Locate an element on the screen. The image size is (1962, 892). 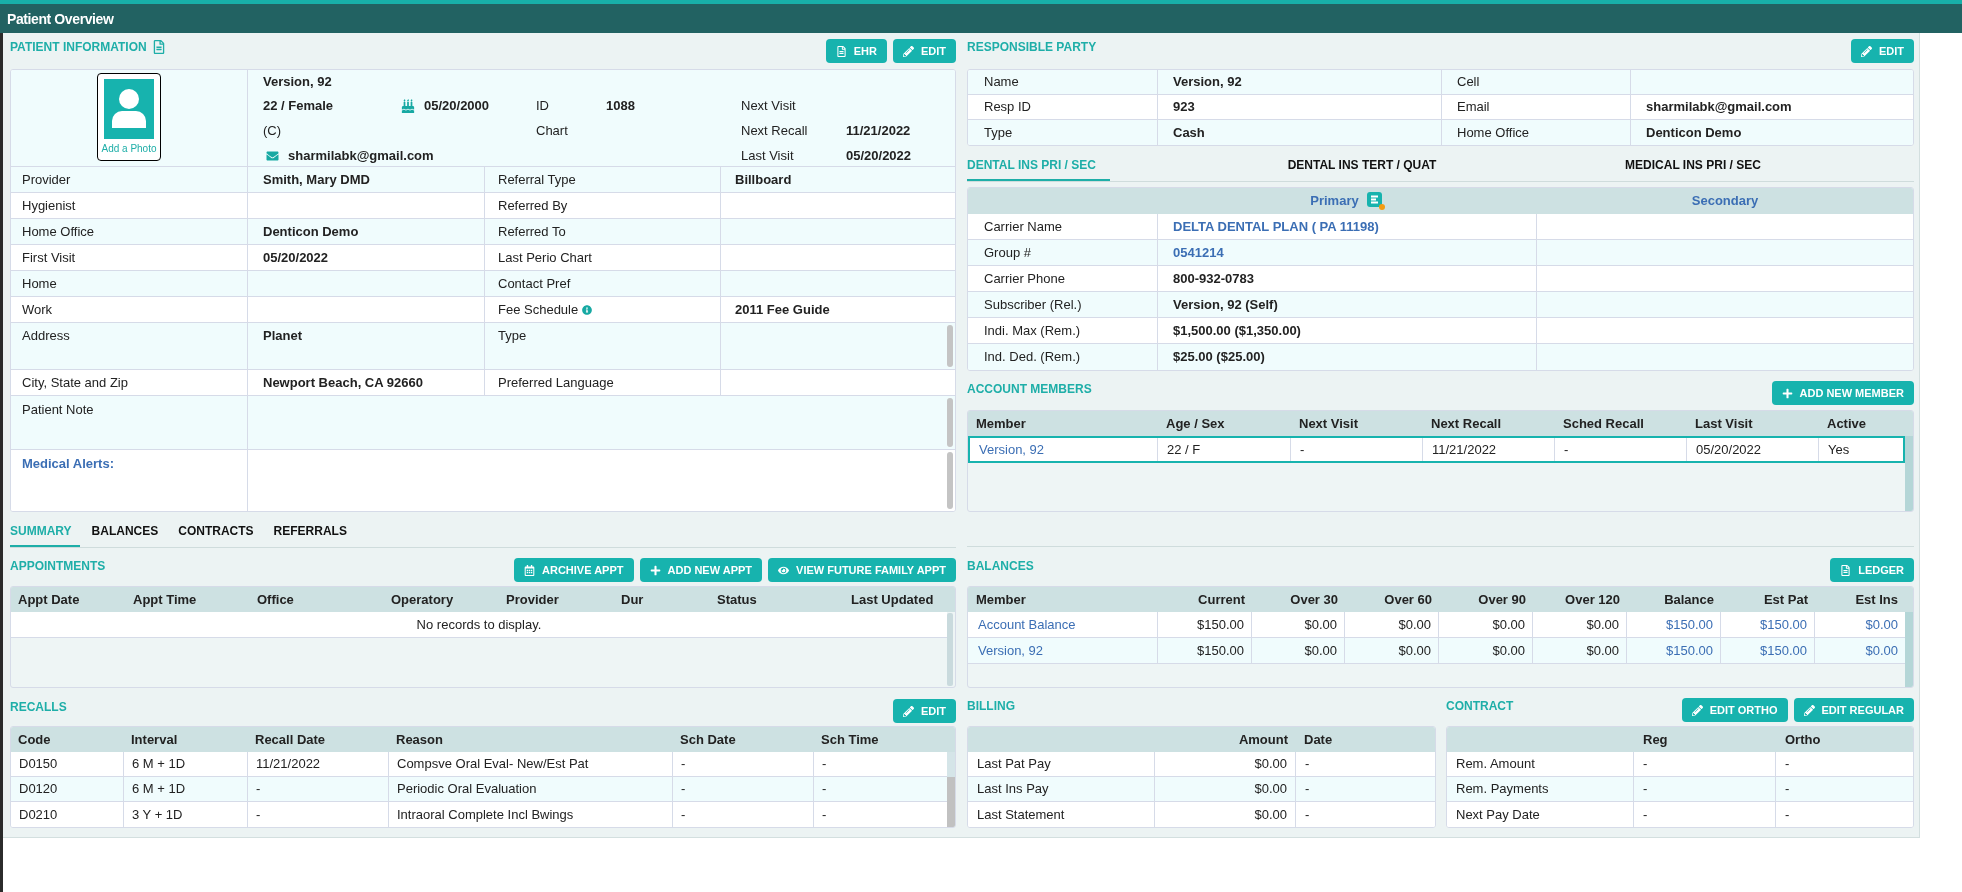
ledger-button: LEDGER is located at coordinates (1872, 570).